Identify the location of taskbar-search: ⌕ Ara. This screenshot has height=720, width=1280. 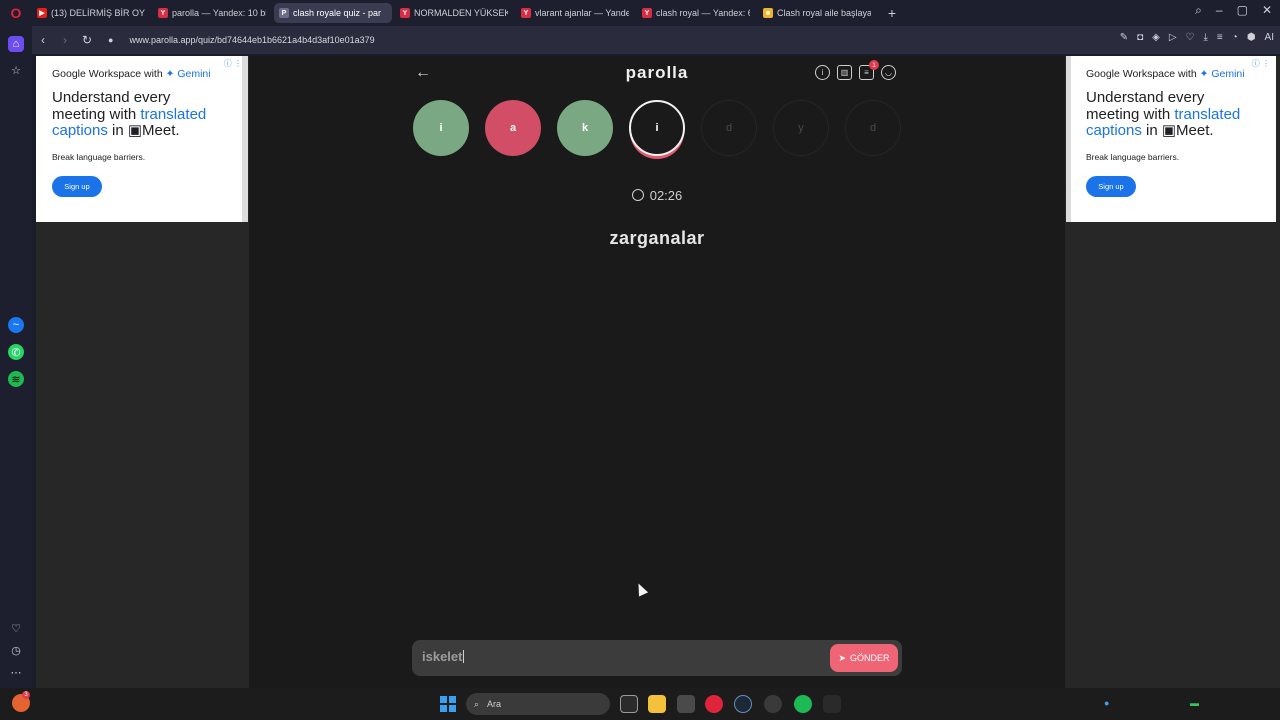
(538, 704).